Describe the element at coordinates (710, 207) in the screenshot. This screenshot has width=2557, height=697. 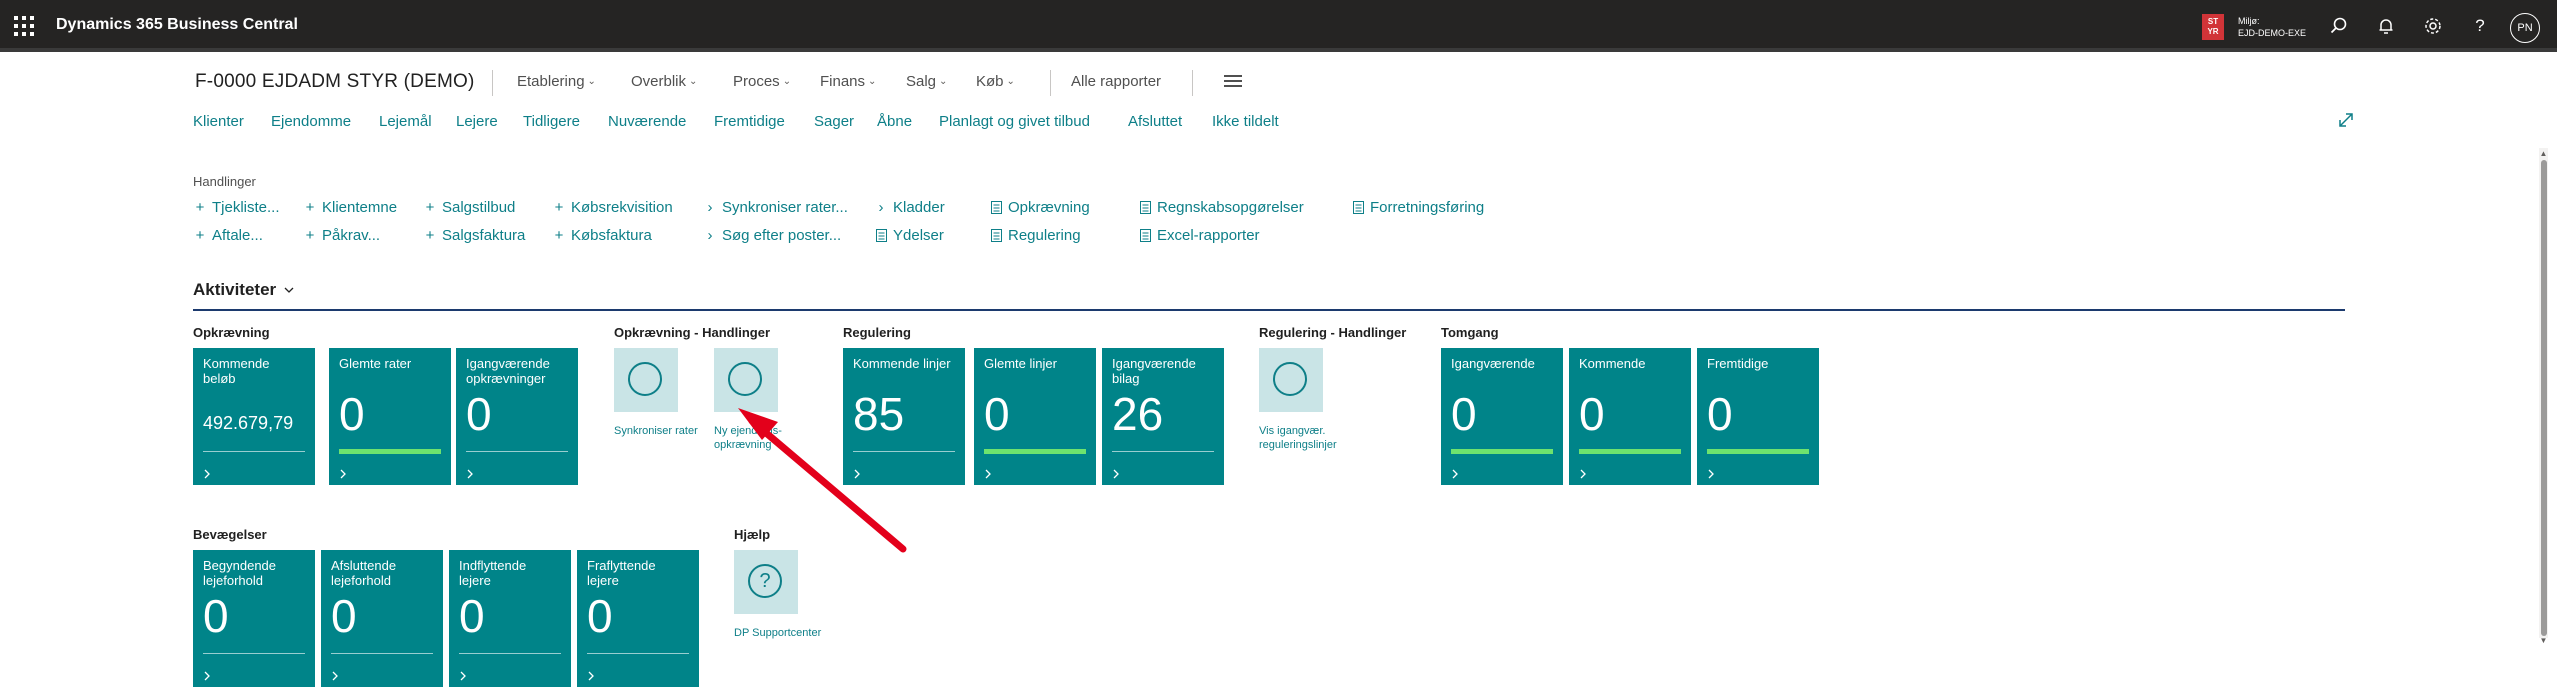
I see `chevron-right-icon: ›` at that location.